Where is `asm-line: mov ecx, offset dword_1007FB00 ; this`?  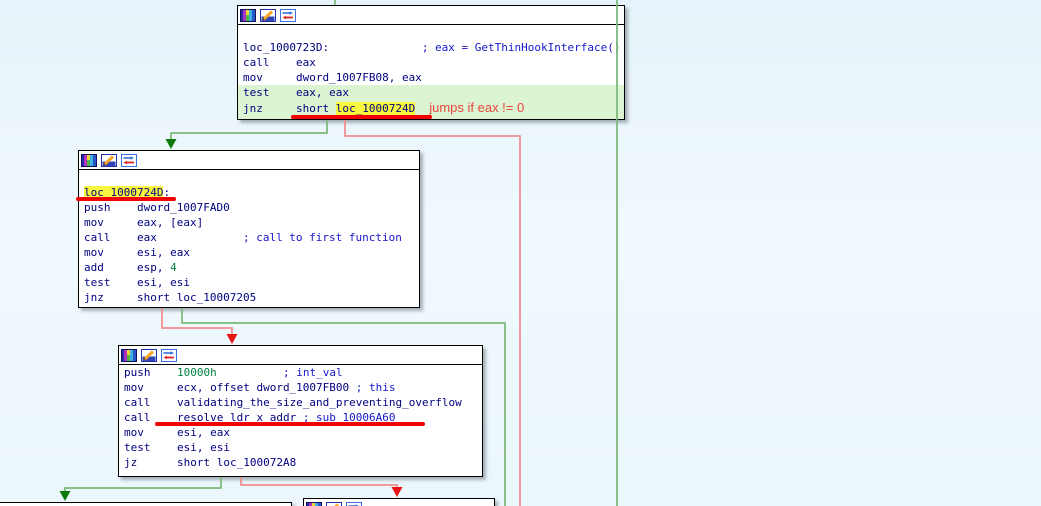 asm-line: mov ecx, offset dword_1007FB00 ; this is located at coordinates (303, 387).